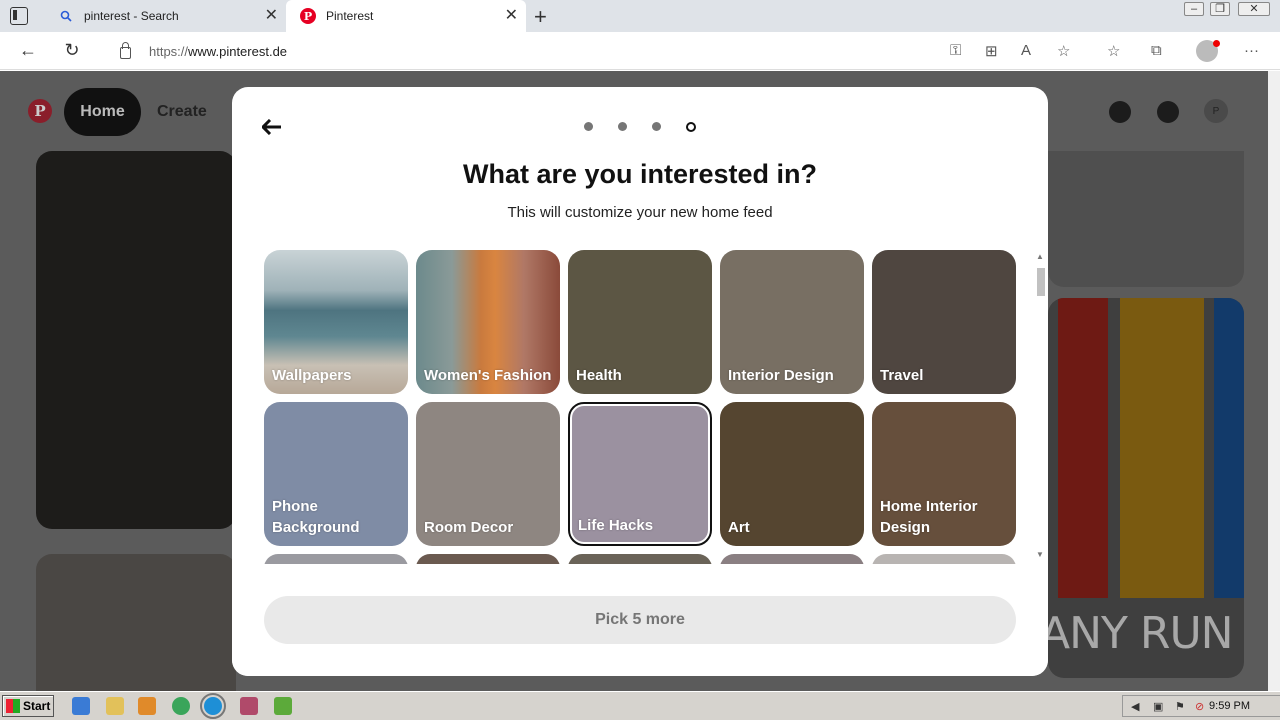  Describe the element at coordinates (640, 212) in the screenshot. I see `modal-subtitle: This will customize your new home feed` at that location.